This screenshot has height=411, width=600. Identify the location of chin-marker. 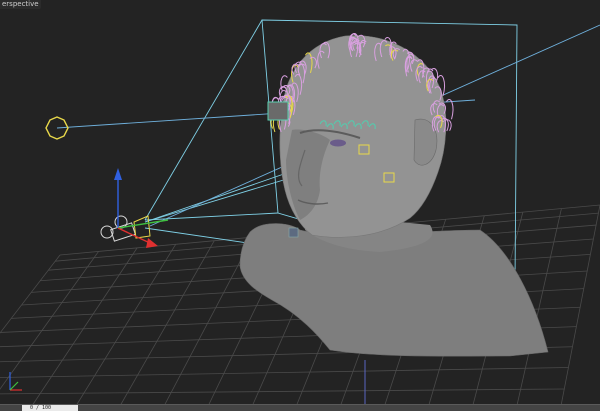
(293, 232).